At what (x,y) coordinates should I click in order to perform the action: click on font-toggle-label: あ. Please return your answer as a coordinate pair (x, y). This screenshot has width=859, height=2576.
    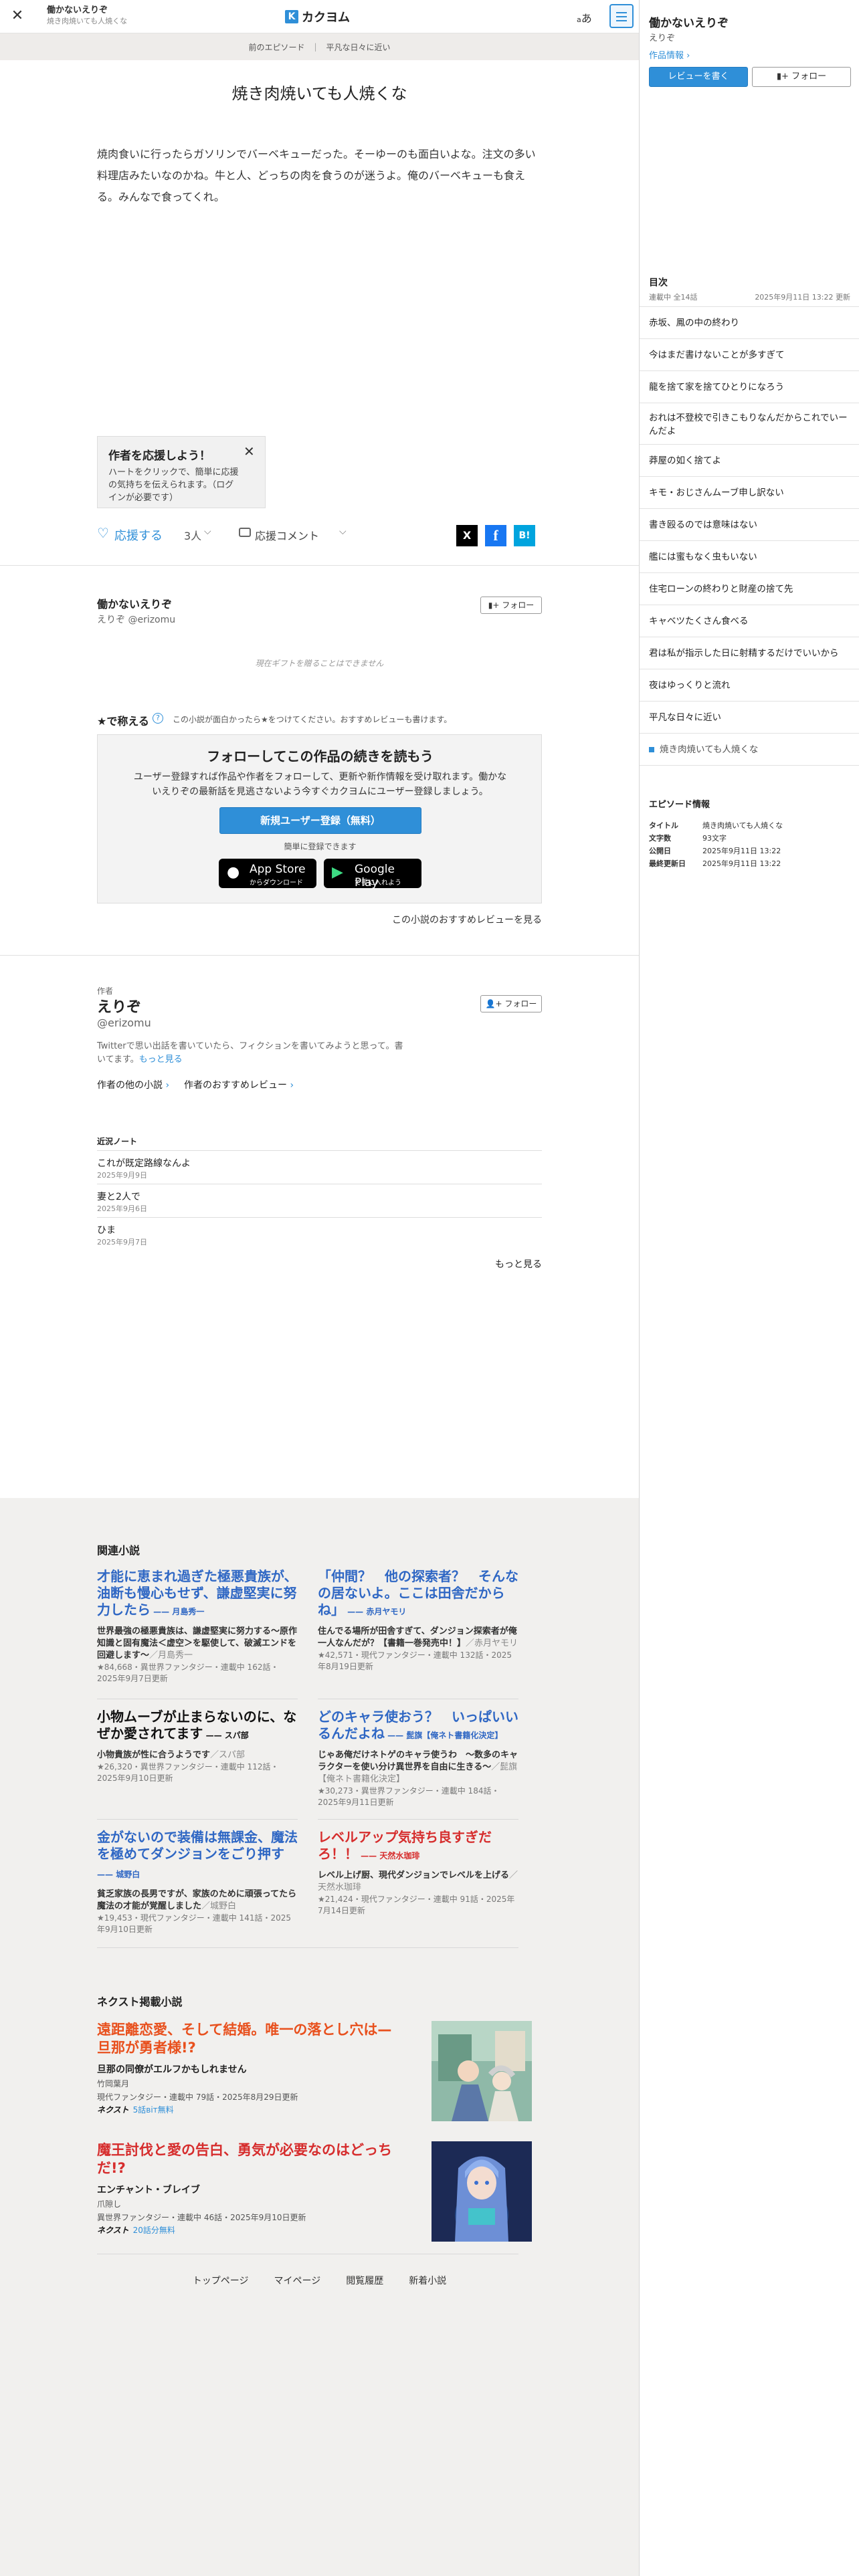
    Looking at the image, I should click on (586, 18).